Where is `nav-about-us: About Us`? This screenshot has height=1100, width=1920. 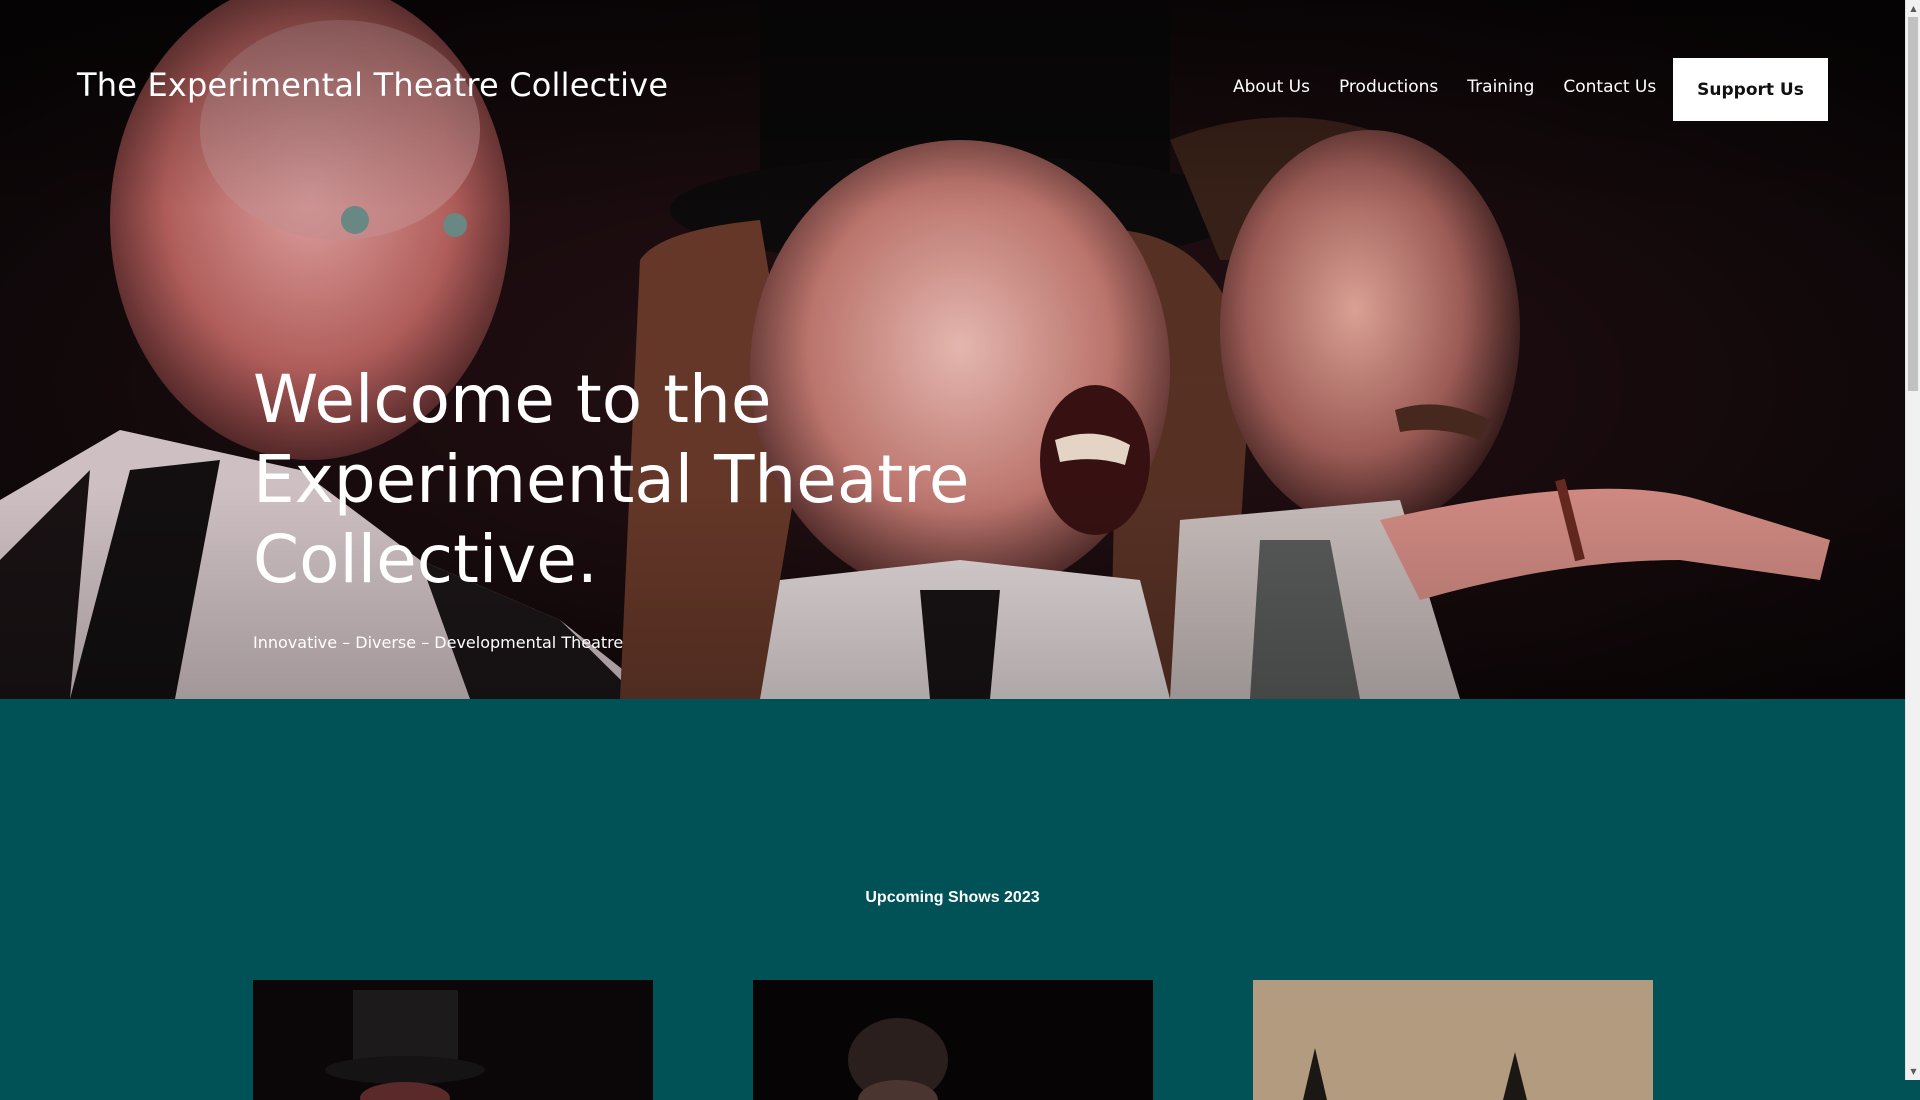 nav-about-us: About Us is located at coordinates (1271, 87).